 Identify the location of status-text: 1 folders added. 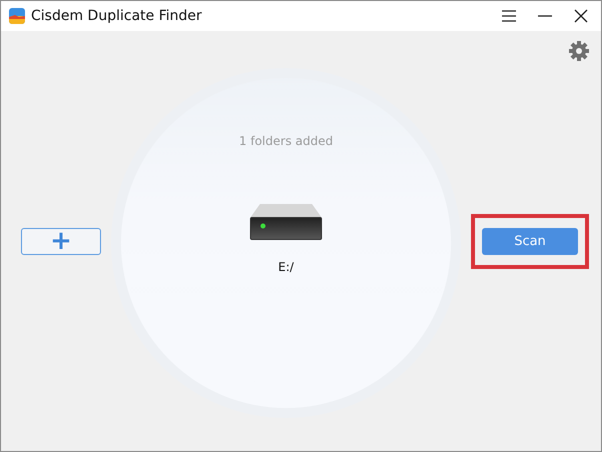
(286, 141).